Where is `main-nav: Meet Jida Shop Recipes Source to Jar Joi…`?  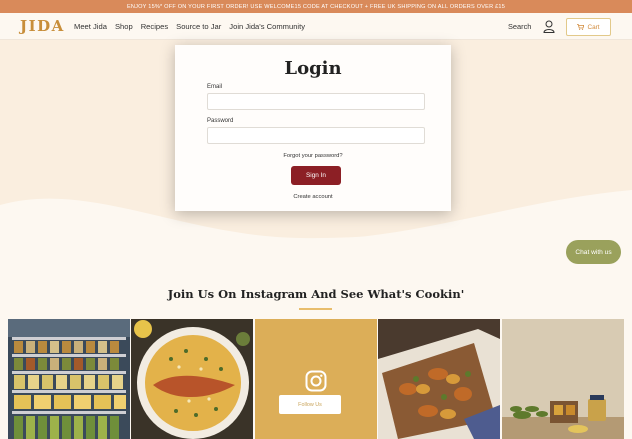
main-nav: Meet Jida Shop Recipes Source to Jar Joi… is located at coordinates (189, 26).